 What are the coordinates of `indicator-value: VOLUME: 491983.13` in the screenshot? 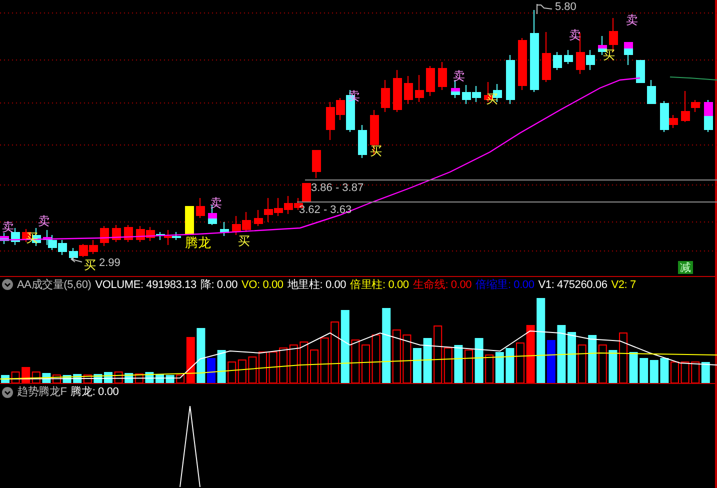 It's located at (145, 285).